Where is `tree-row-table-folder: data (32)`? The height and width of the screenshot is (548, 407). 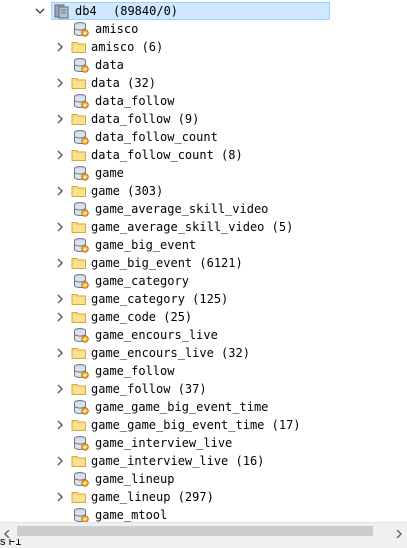
tree-row-table-folder: data (32) is located at coordinates (203, 83).